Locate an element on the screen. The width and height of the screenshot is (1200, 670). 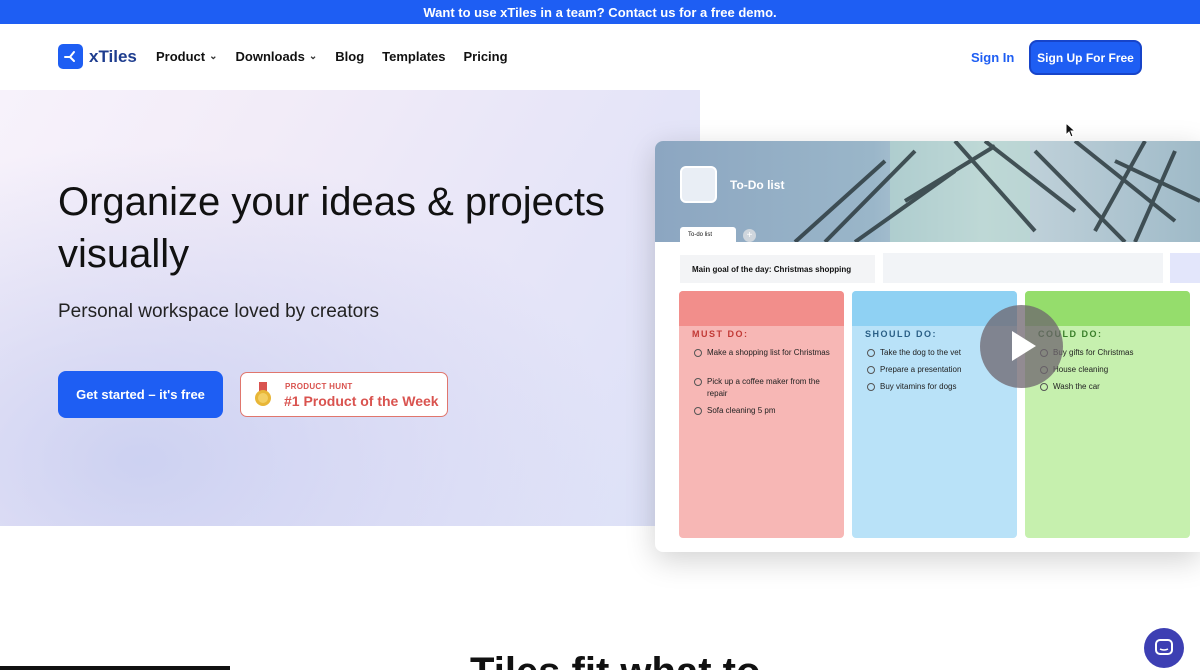
hero-subtitle: Personal workspace loved by creators is located at coordinates (219, 311).